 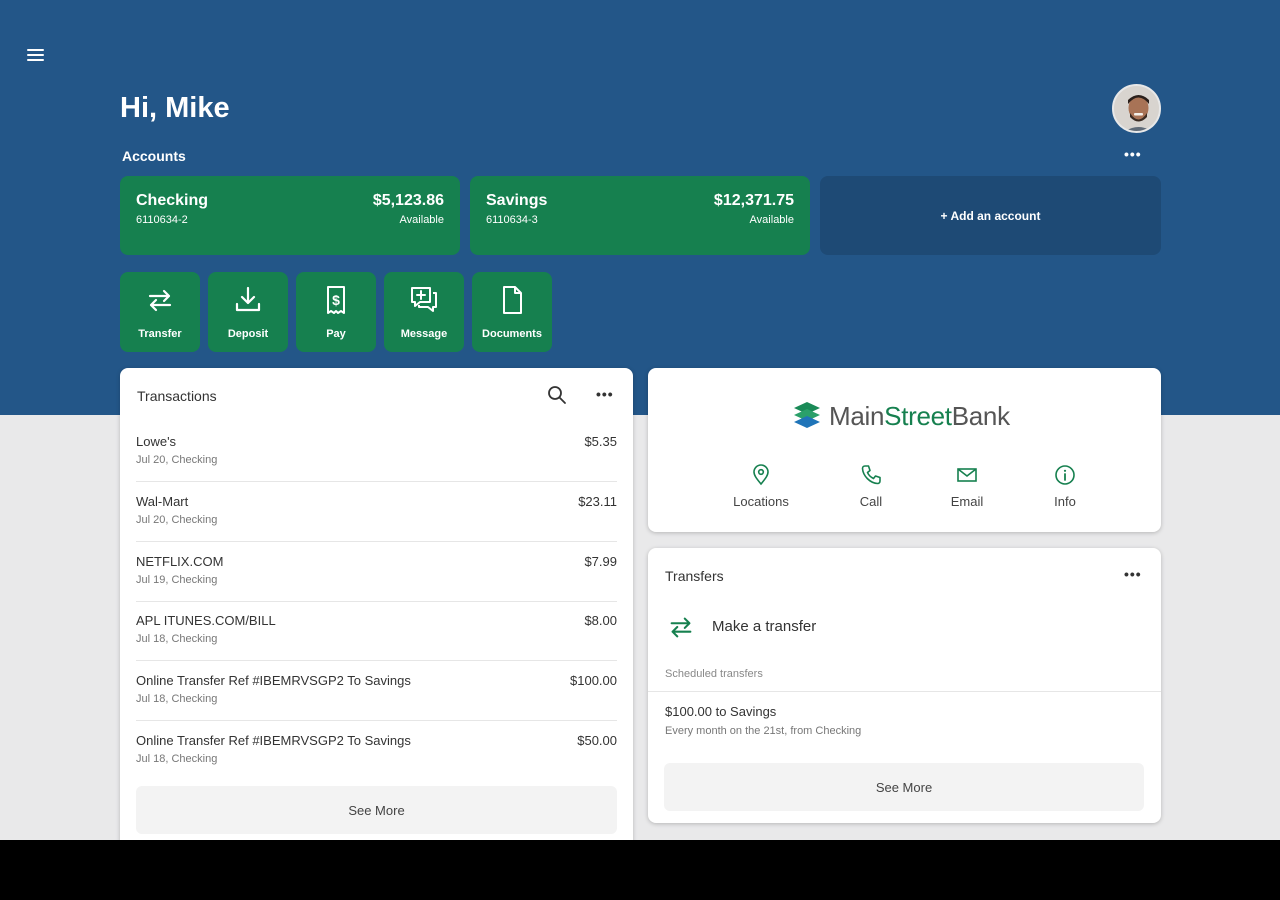 What do you see at coordinates (248, 334) in the screenshot?
I see `action-label: Deposit` at bounding box center [248, 334].